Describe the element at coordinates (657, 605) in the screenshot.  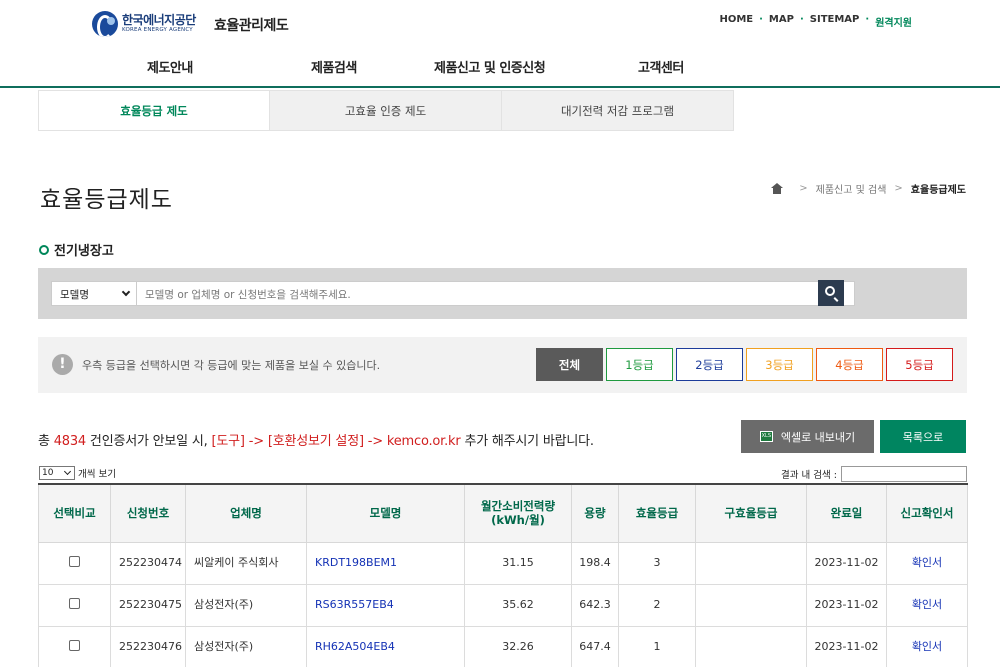
I see `cell-grade: 2` at that location.